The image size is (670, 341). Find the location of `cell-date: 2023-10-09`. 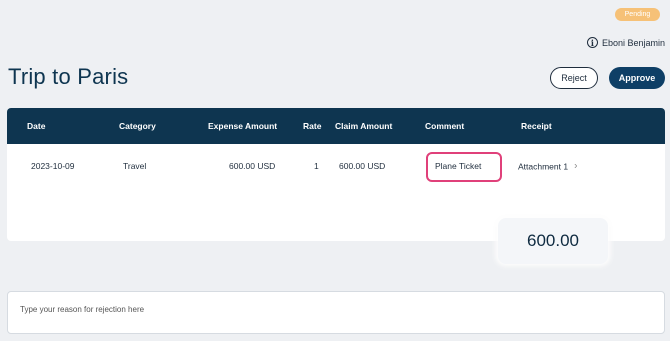

cell-date: 2023-10-09 is located at coordinates (53, 166).